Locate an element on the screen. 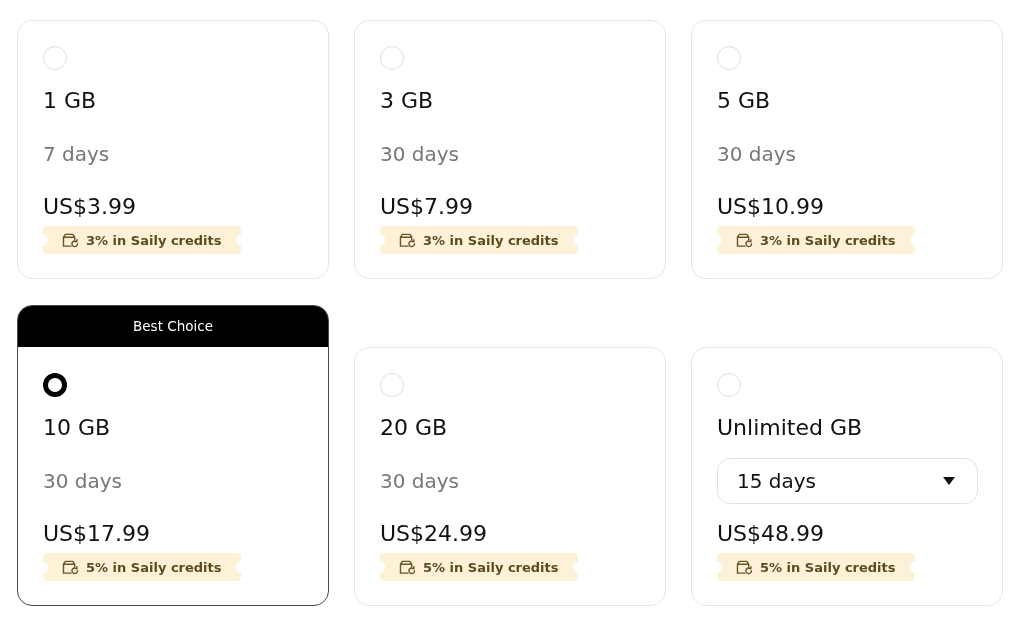 This screenshot has height=624, width=1024. plan-card: Unlimited GB 15 days US$48.99 5% in Saily credits is located at coordinates (847, 476).